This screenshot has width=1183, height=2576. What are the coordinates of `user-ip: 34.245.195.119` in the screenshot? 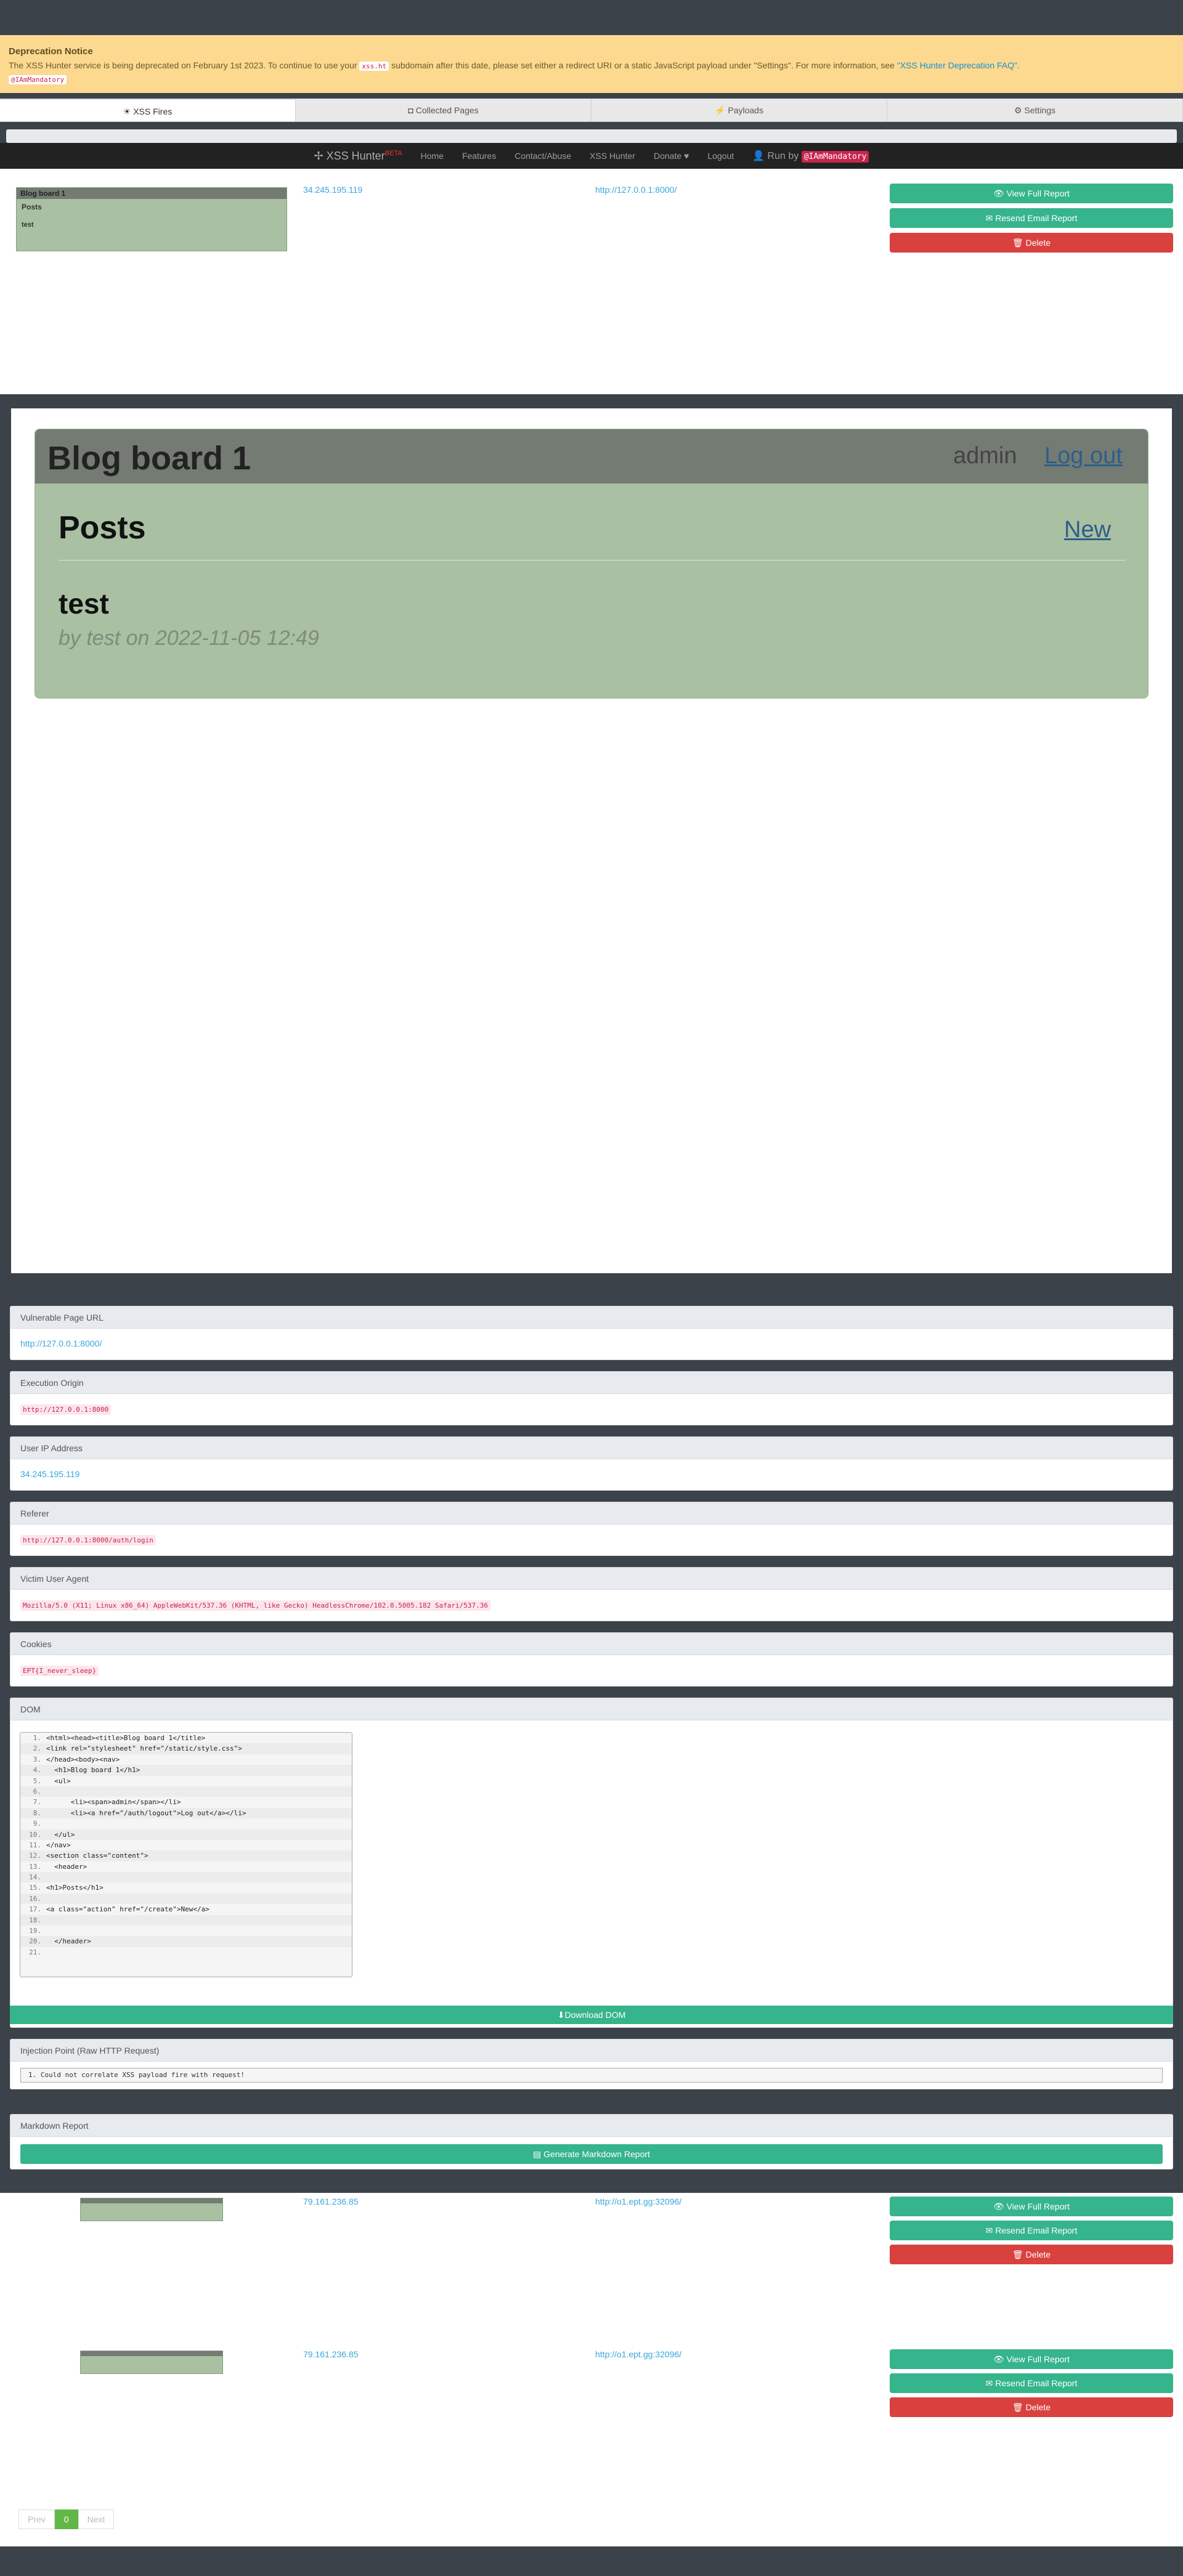 It's located at (49, 1474).